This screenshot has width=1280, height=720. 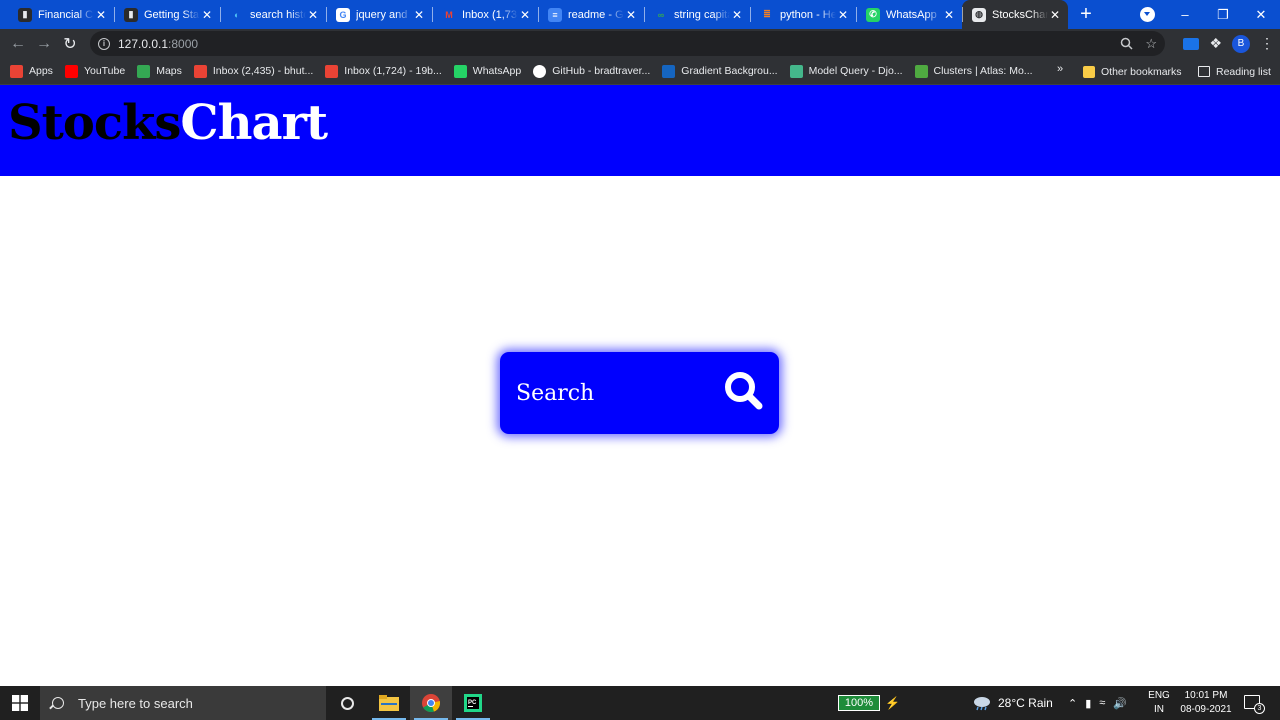 I want to click on site-info-icon: i, so click(x=104, y=43).